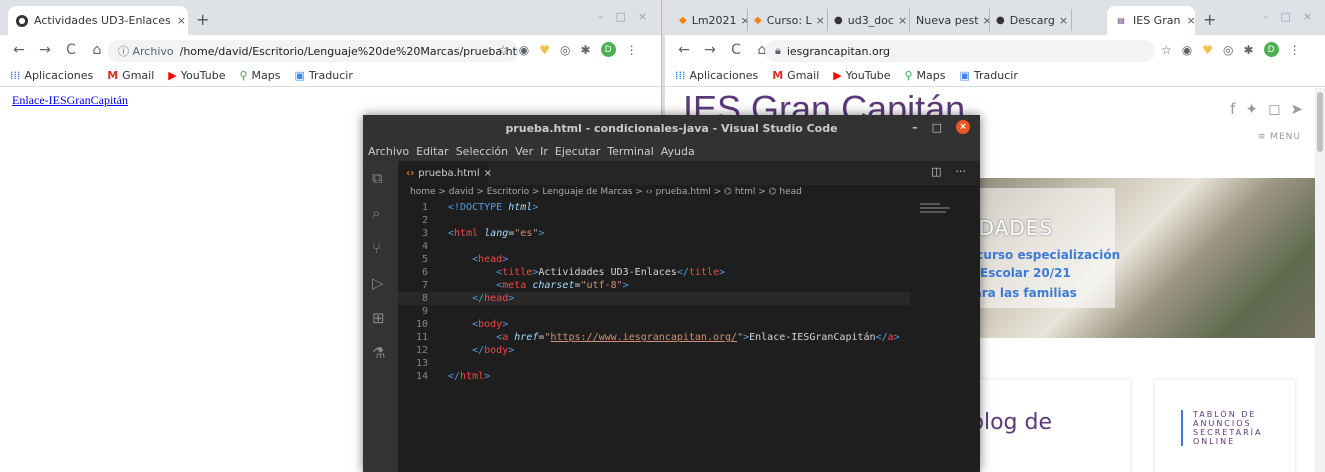 This screenshot has width=1325, height=472. What do you see at coordinates (961, 171) in the screenshot?
I see `more-actions-icon: ···` at bounding box center [961, 171].